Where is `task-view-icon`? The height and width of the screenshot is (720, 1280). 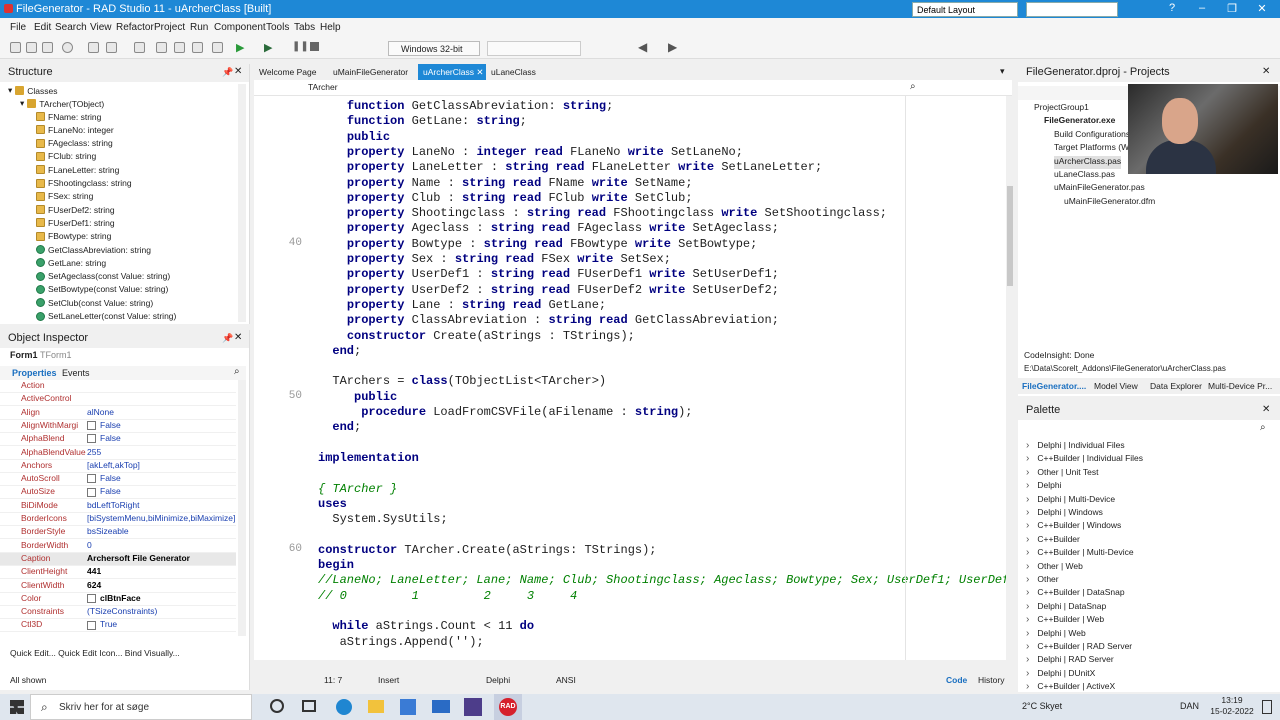 task-view-icon is located at coordinates (309, 706).